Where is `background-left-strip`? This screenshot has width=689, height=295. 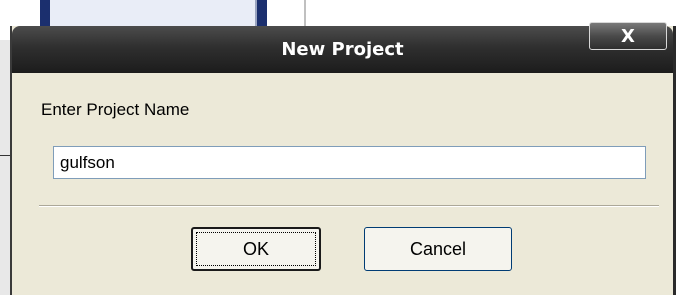
background-left-strip is located at coordinates (5, 167).